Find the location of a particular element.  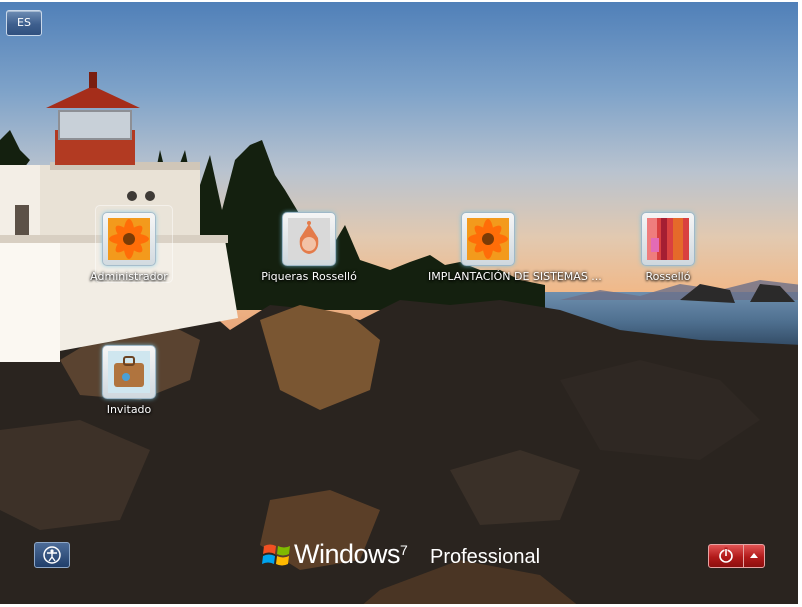

robot-figure-picture is located at coordinates (309, 239).